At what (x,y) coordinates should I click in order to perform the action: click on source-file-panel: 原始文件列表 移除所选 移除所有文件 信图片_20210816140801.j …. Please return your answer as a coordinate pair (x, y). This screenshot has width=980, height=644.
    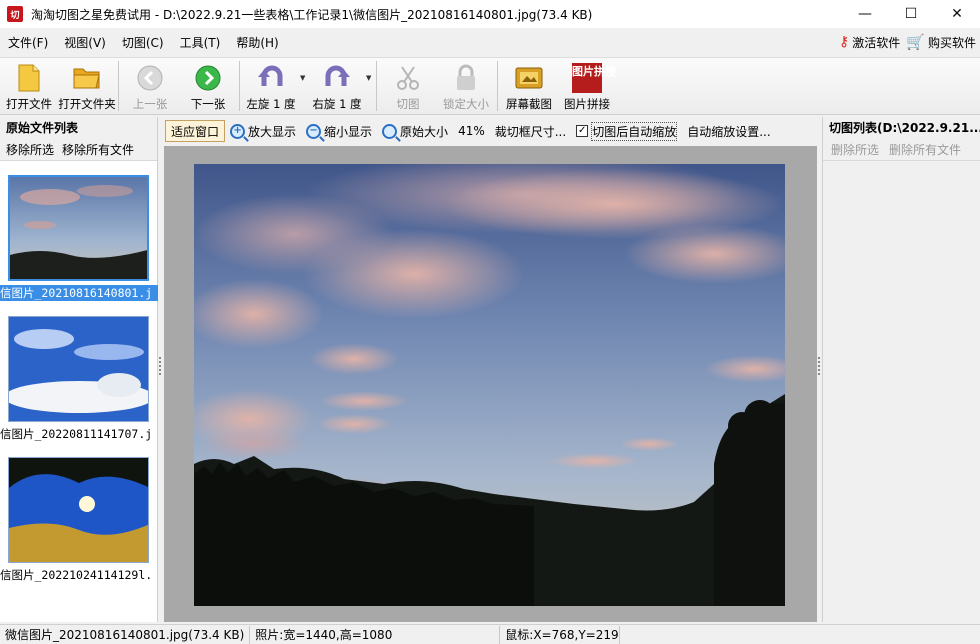
    Looking at the image, I should click on (79, 369).